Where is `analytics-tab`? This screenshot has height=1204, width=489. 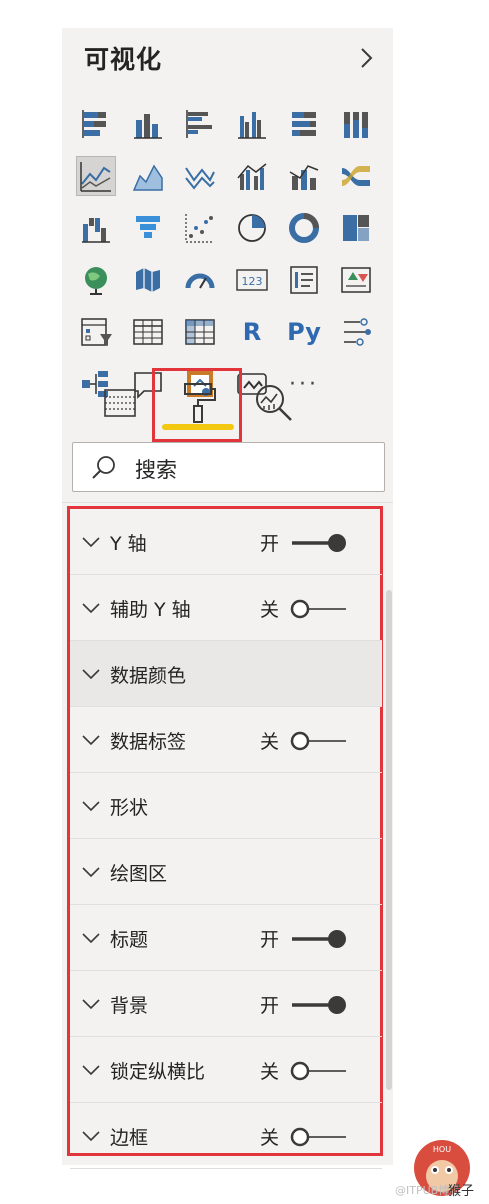 analytics-tab is located at coordinates (274, 403).